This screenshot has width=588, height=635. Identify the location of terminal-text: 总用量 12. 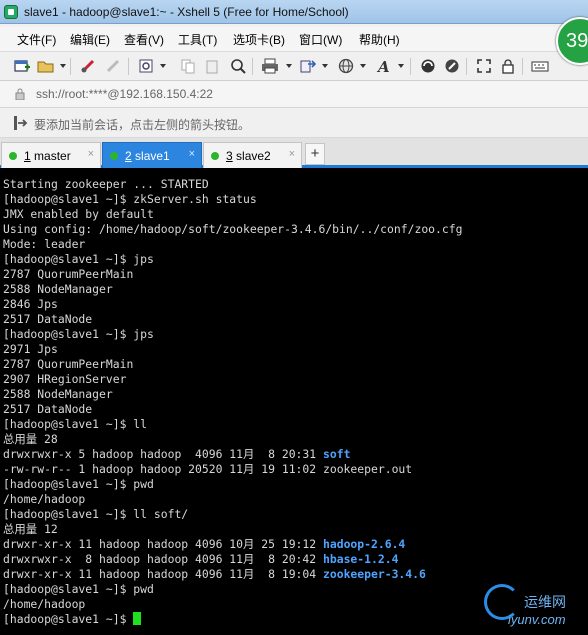
(30, 529).